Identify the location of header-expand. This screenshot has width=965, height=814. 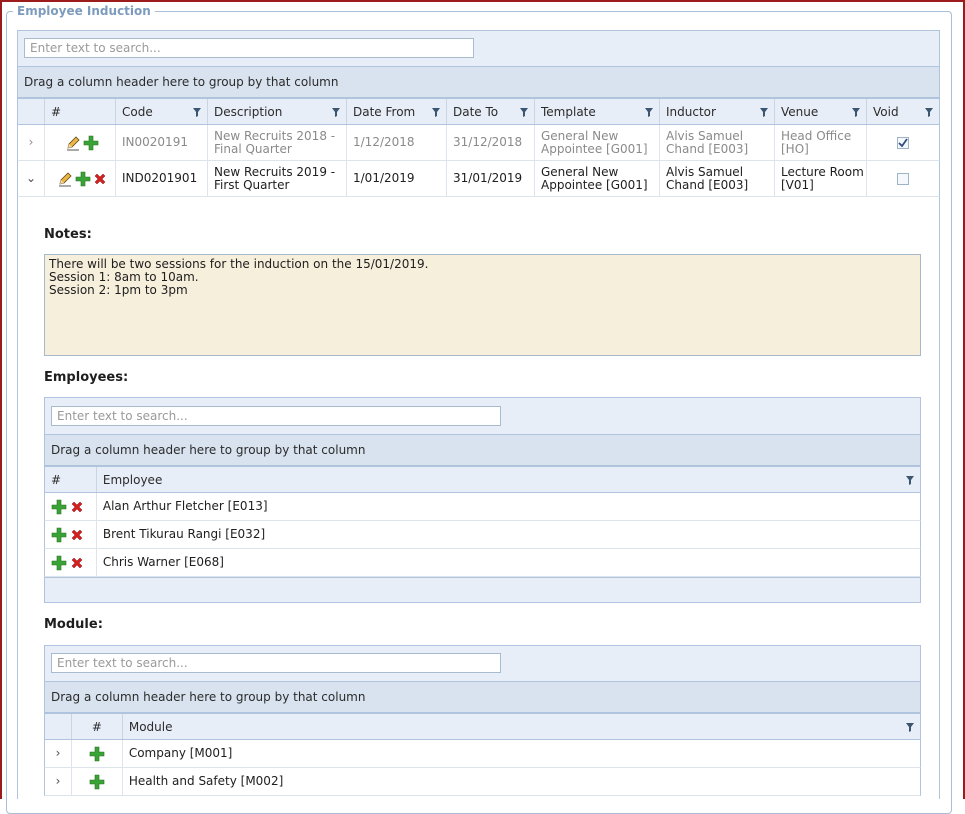
(31, 111).